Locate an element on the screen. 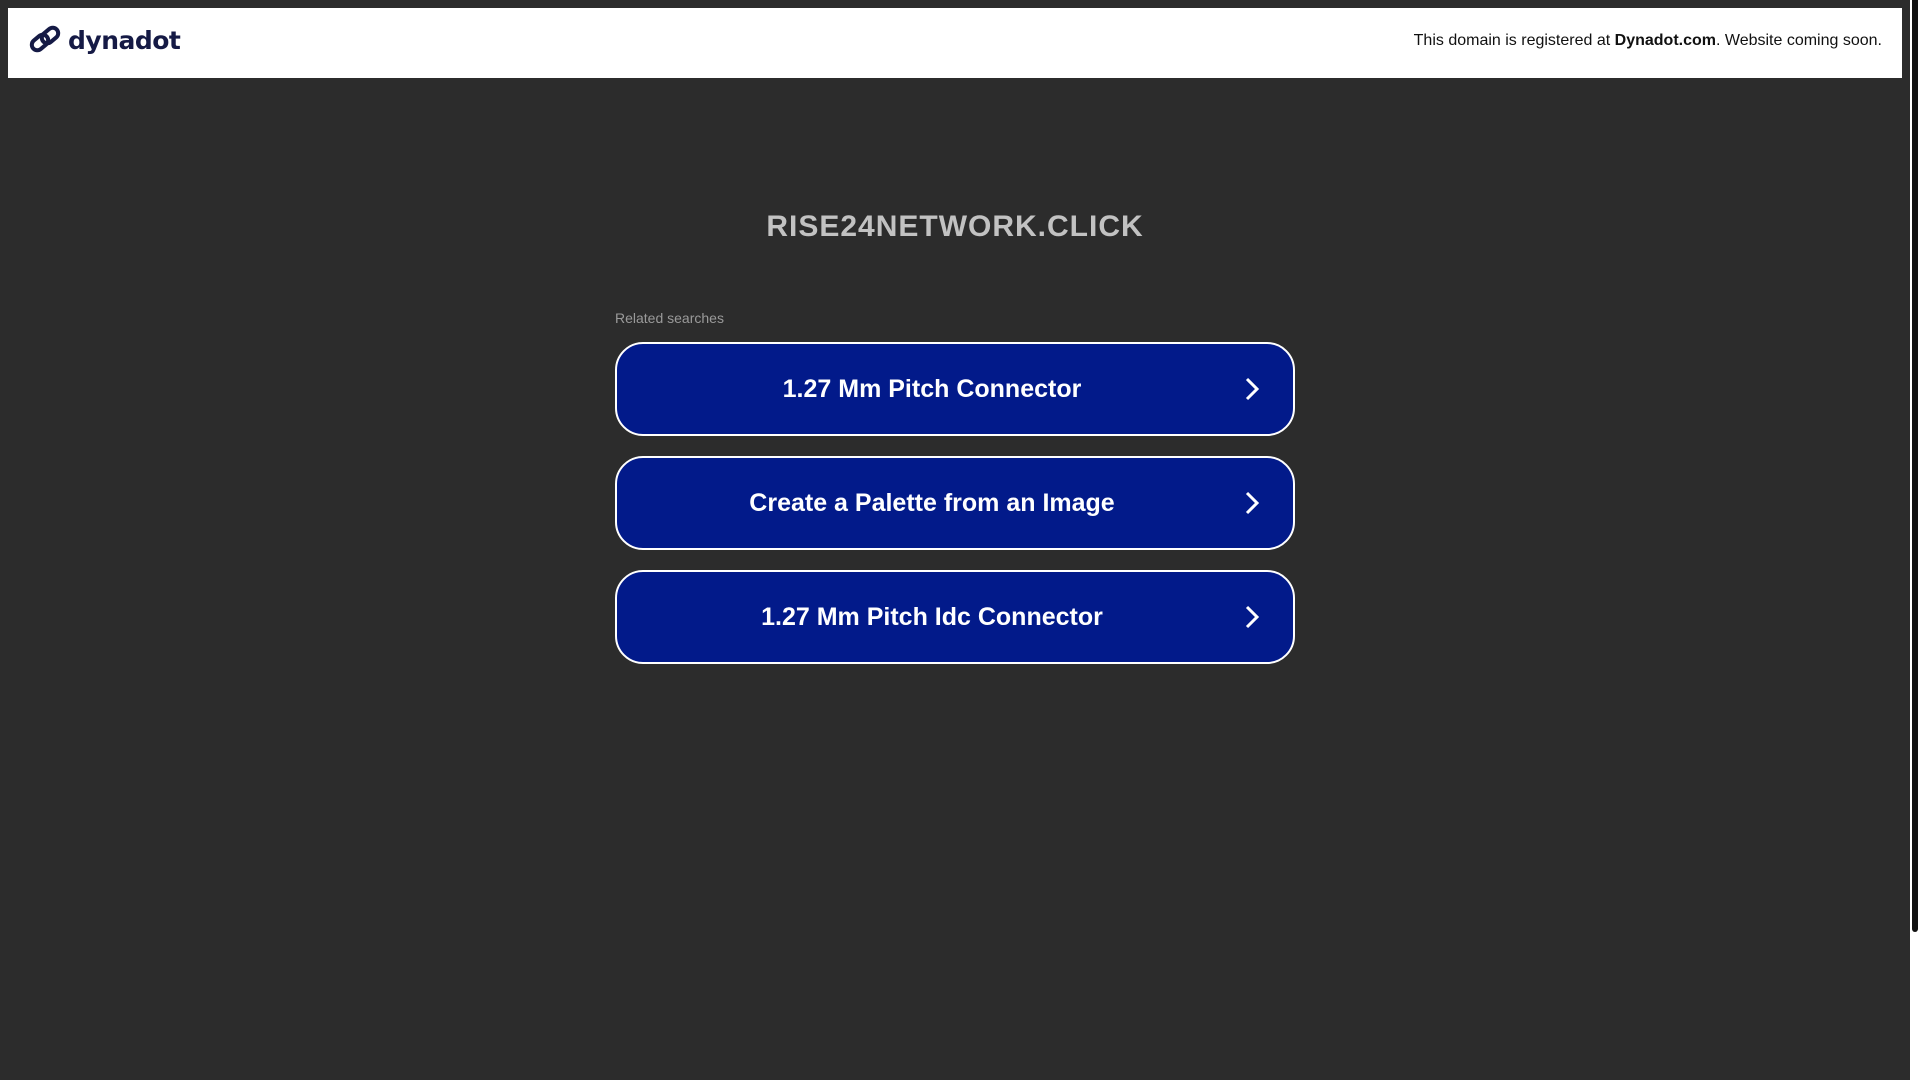  vertical-scrollbar is located at coordinates (1915, 540).